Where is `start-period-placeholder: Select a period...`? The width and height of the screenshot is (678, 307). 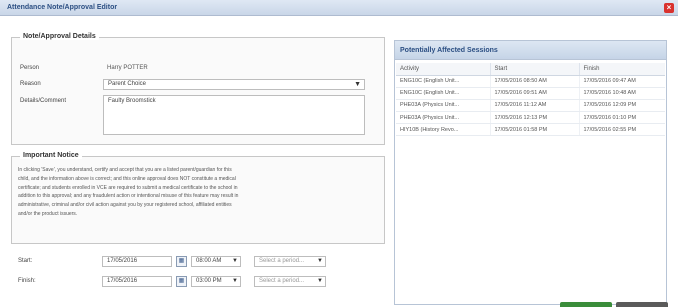
start-period-placeholder: Select a period... is located at coordinates (282, 261).